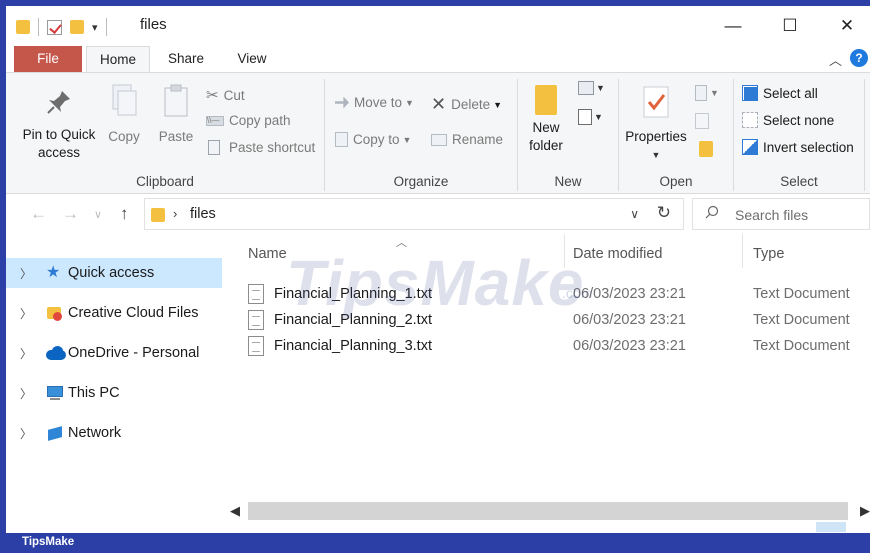  I want to click on horizontal-scrollbar: ◀ ▶, so click(547, 511).